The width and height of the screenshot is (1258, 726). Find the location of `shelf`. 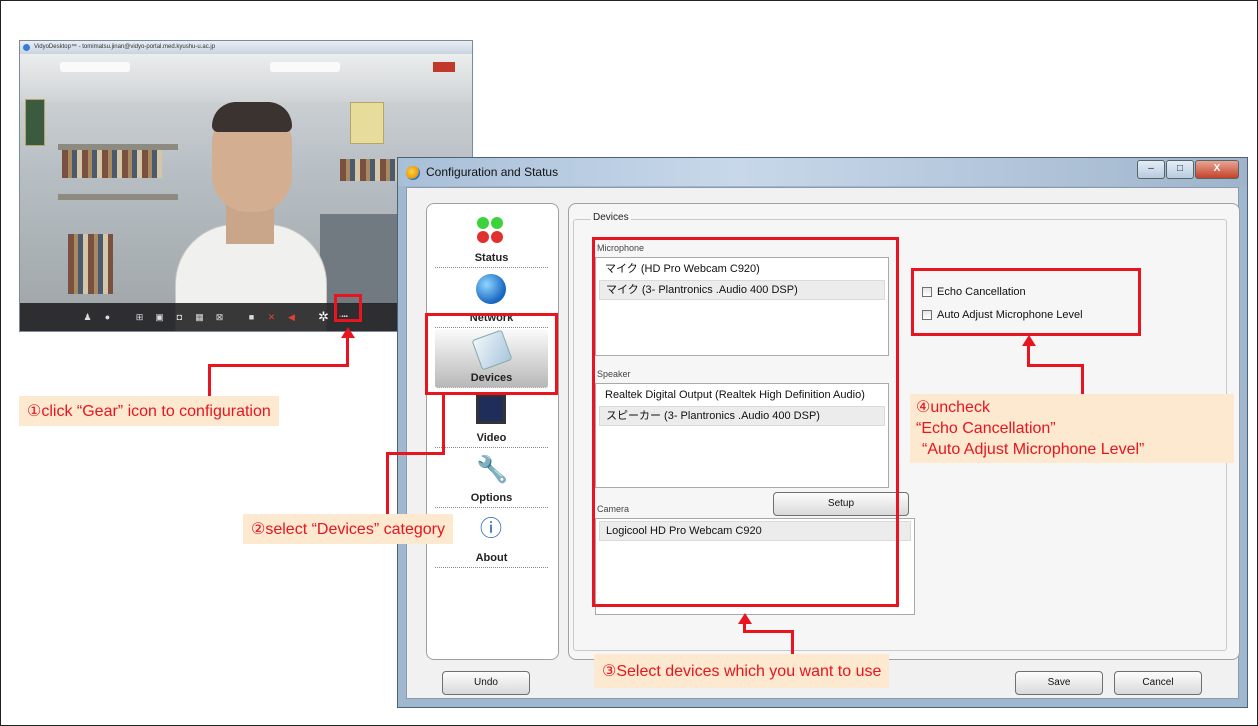

shelf is located at coordinates (118, 197).